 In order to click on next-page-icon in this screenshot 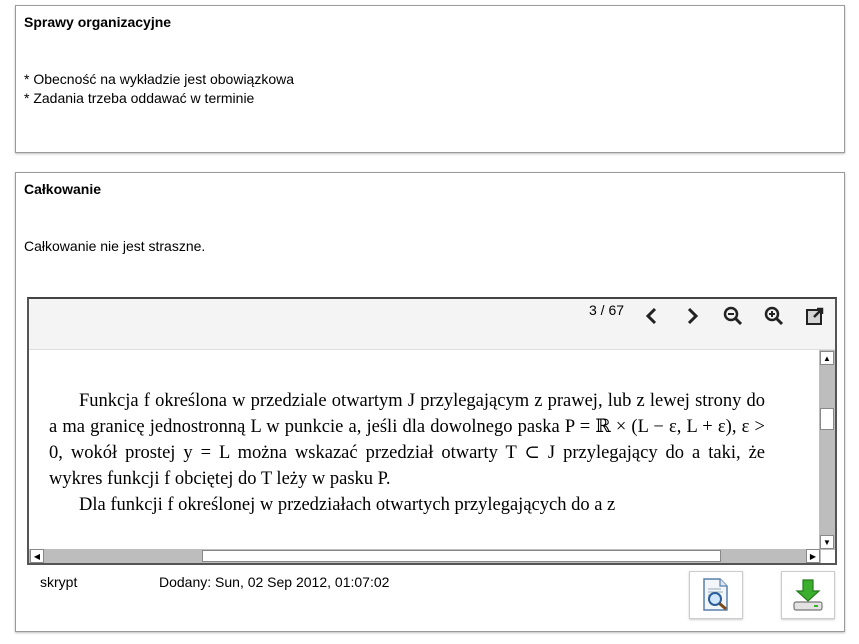, I will do `click(693, 316)`.